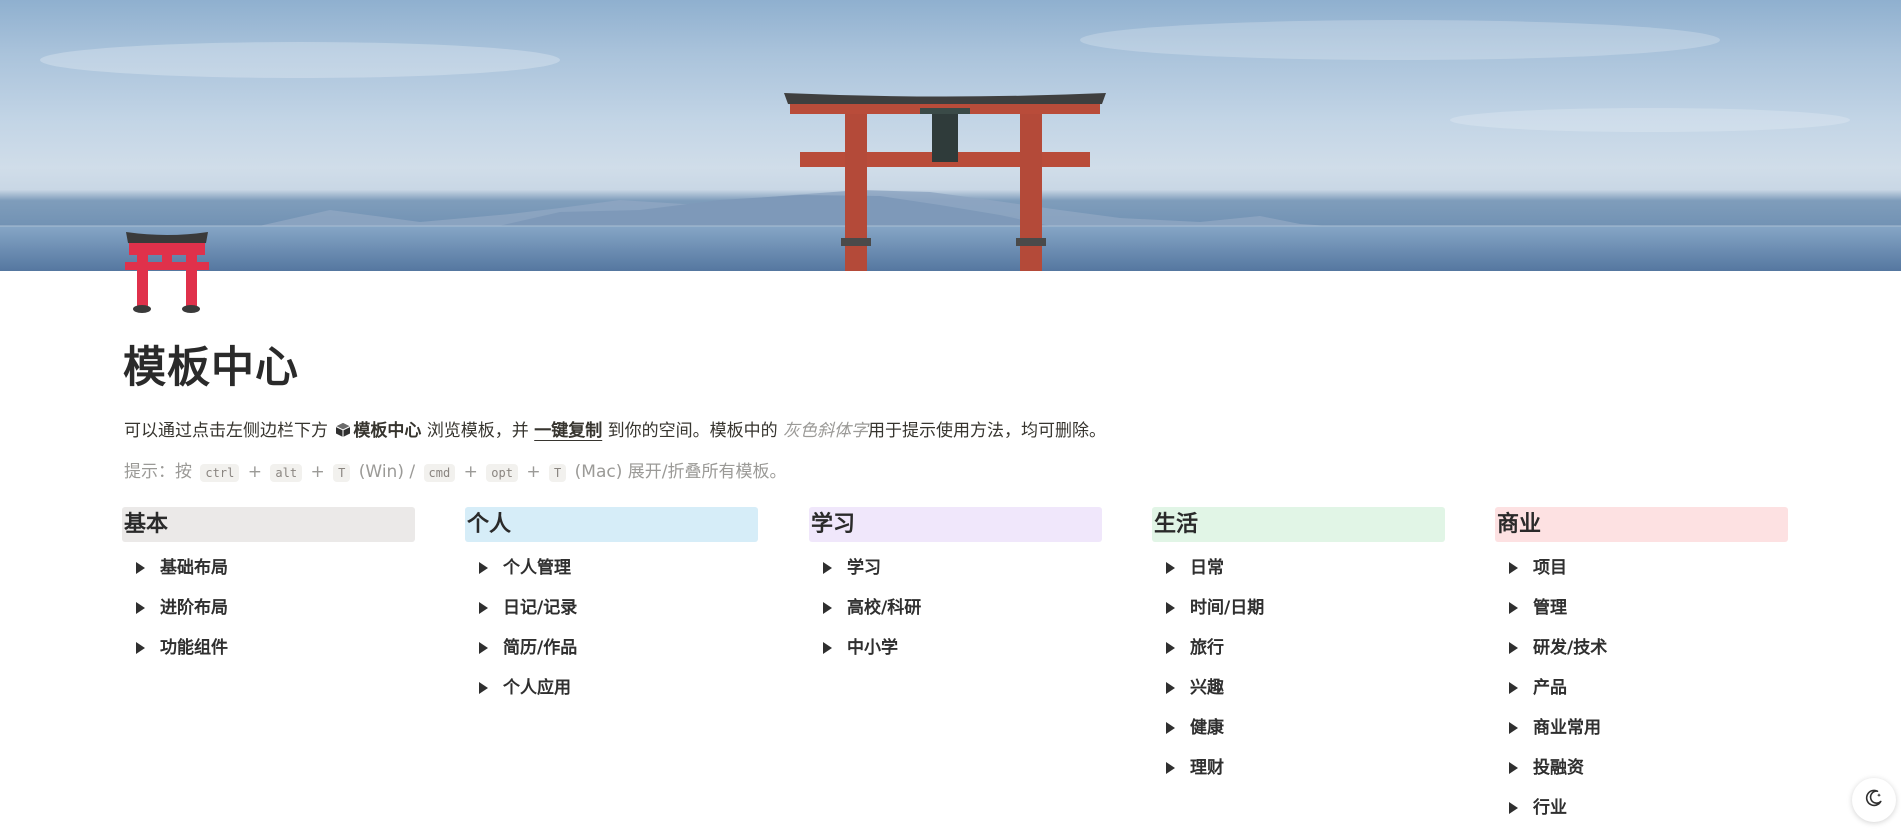  What do you see at coordinates (1298, 688) in the screenshot?
I see `toggle-item: 兴趣` at bounding box center [1298, 688].